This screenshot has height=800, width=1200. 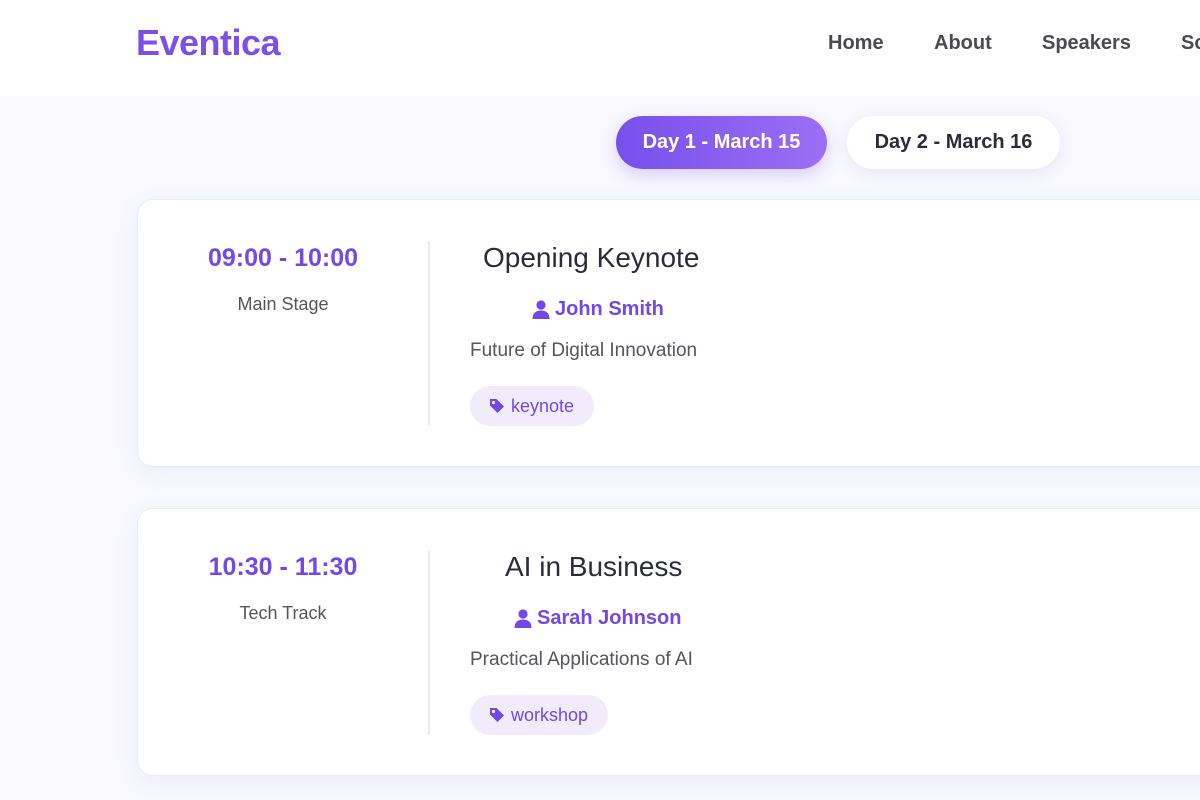 I want to click on tag-label: keynote, so click(x=543, y=405).